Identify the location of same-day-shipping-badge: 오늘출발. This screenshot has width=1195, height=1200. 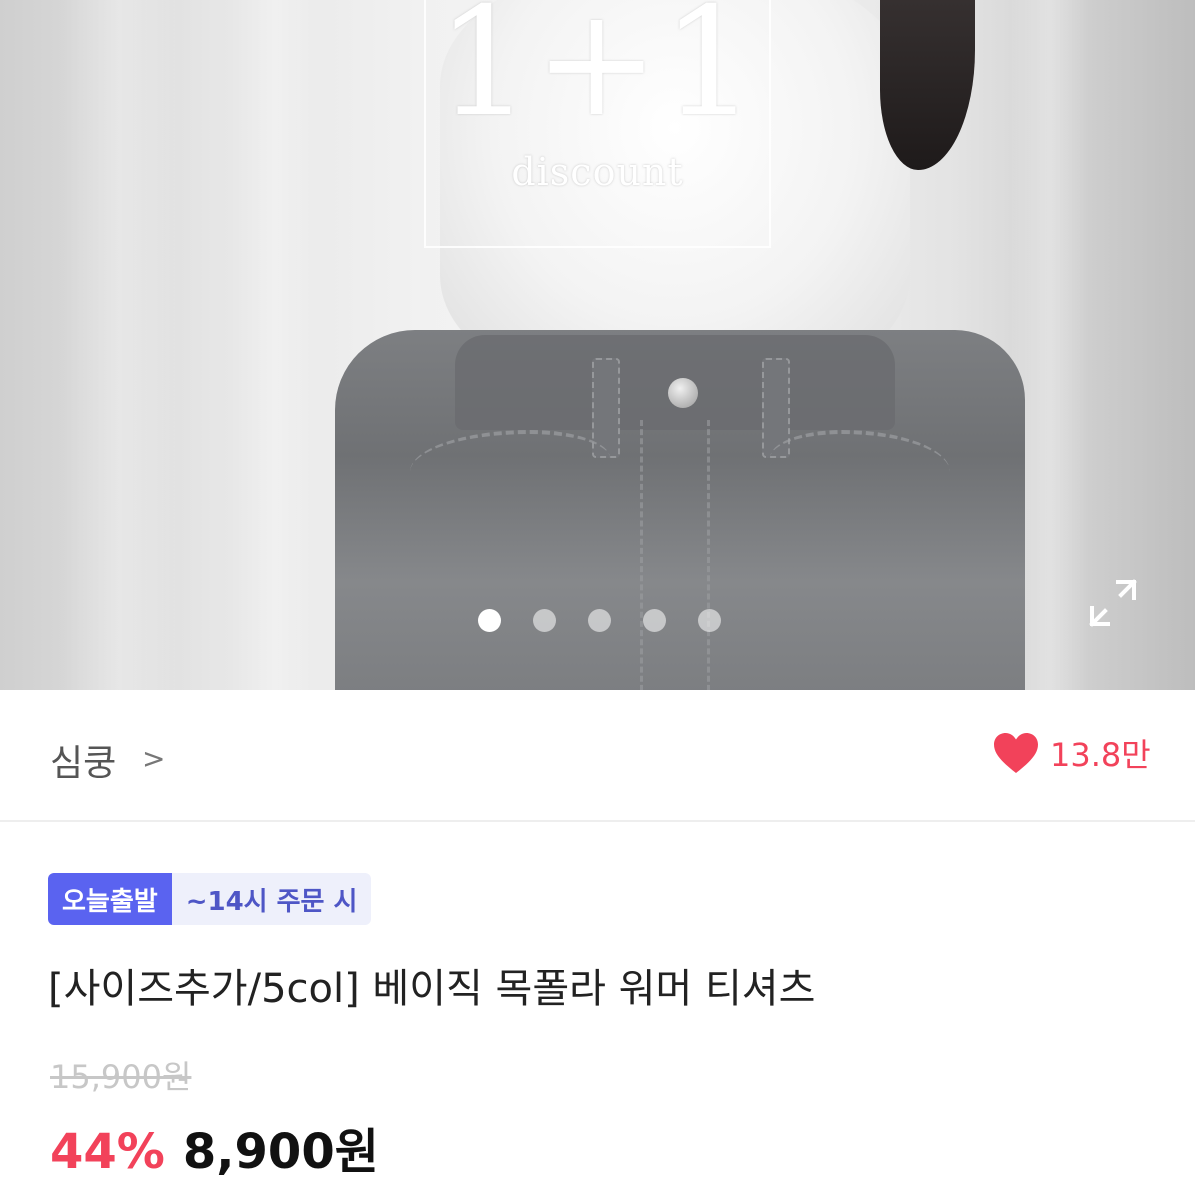
(110, 899).